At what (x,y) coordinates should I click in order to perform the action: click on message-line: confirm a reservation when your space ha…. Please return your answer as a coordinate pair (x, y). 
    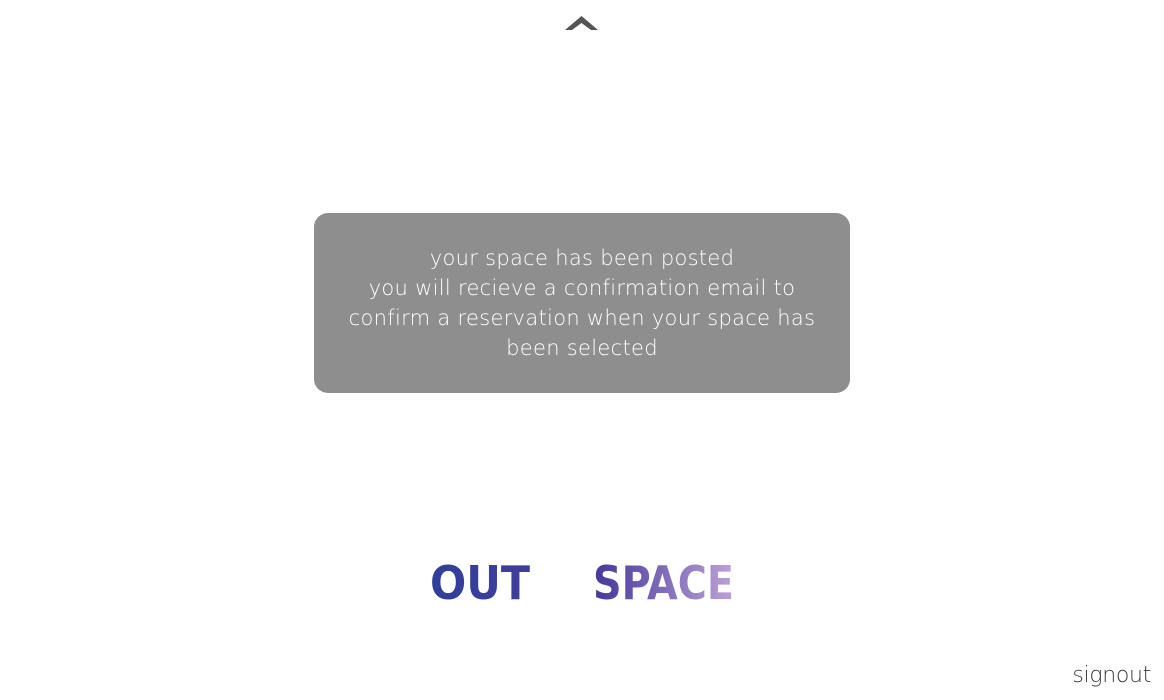
    Looking at the image, I should click on (582, 318).